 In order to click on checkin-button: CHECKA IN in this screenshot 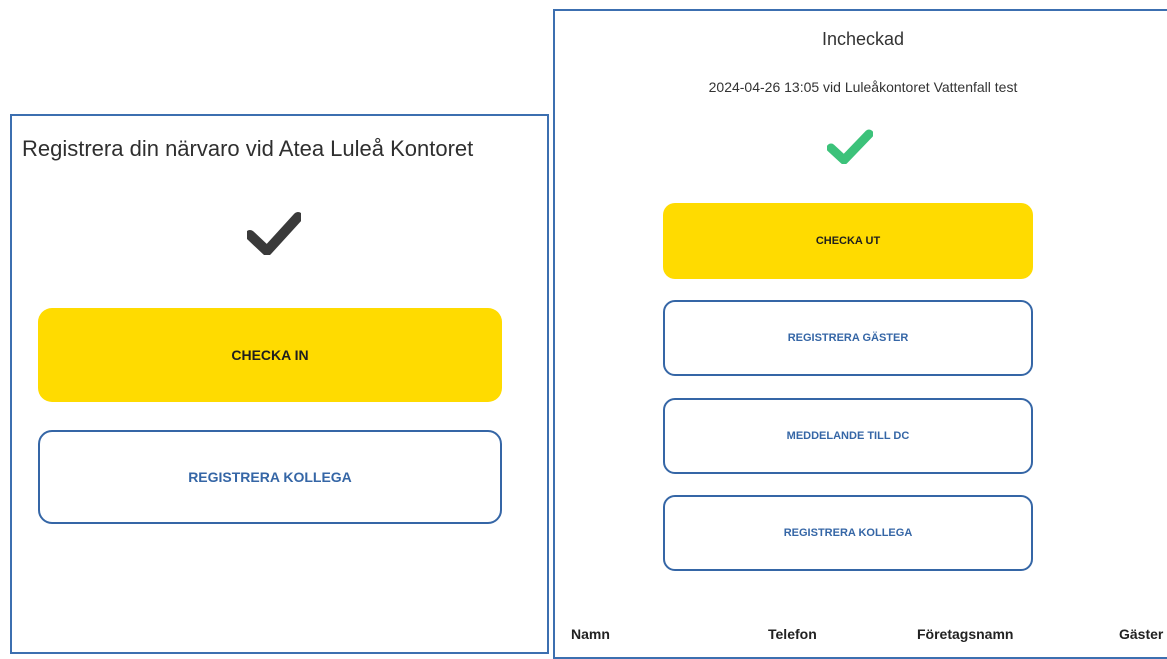, I will do `click(270, 355)`.